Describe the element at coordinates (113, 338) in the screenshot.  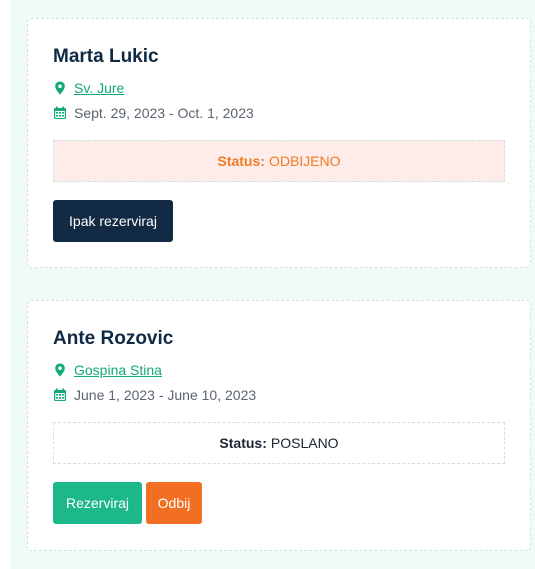
I see `guest-name: Ante Rozovic` at that location.